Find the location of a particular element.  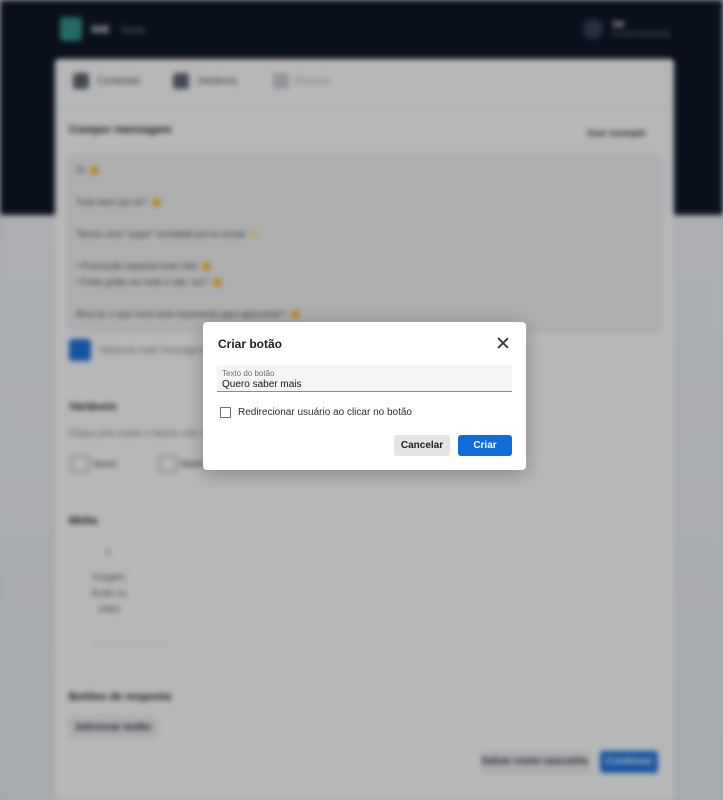

button-text-label: Texto do botão is located at coordinates (248, 373).